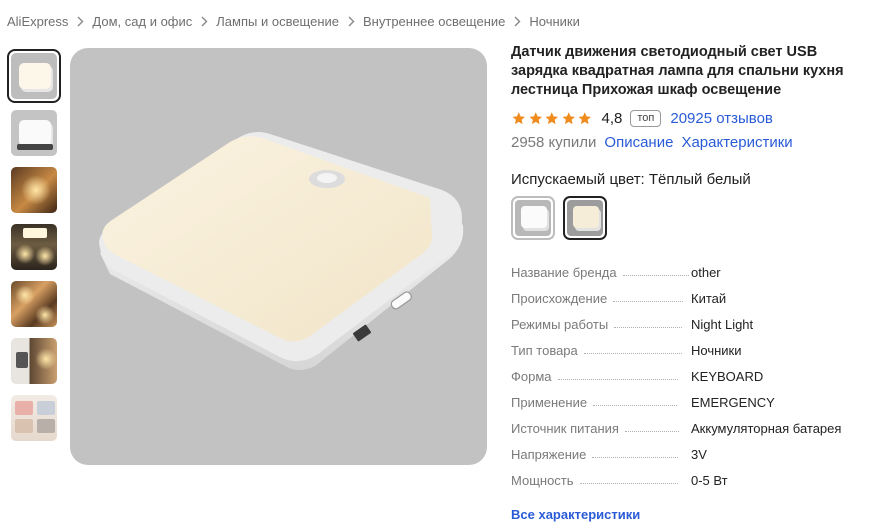 This screenshot has height=528, width=891. Describe the element at coordinates (697, 218) in the screenshot. I see `color-swatches` at that location.